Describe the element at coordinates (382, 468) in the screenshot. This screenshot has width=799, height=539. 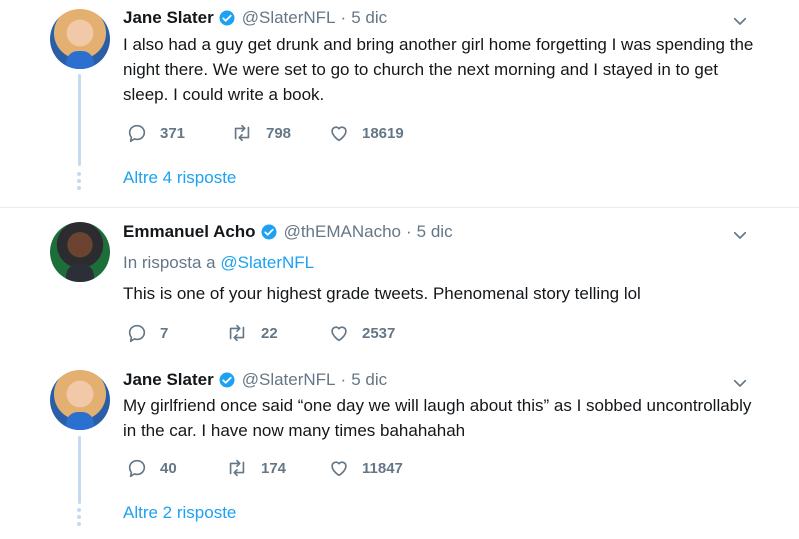
I see `like-count: 11847` at that location.